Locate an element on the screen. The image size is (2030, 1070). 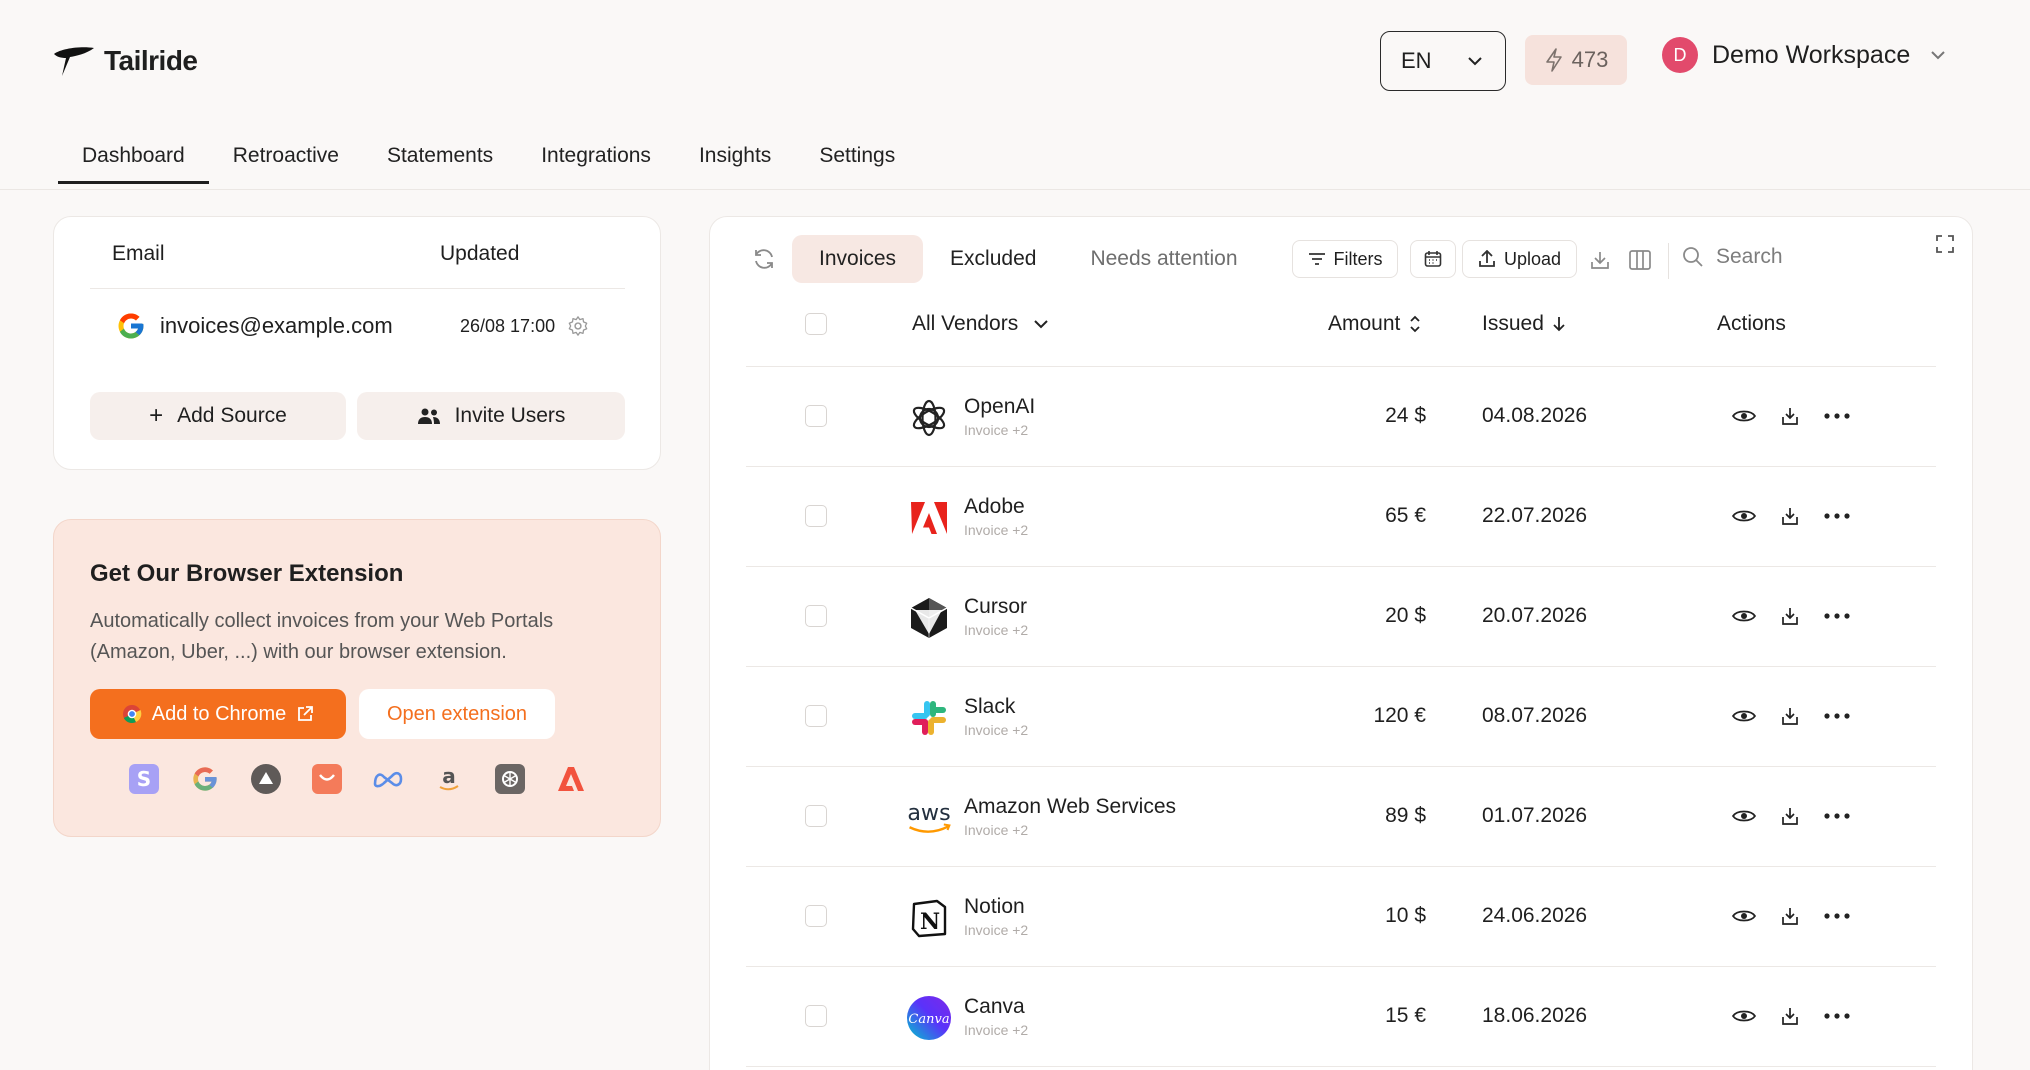
add-to-chrome-button: Add to Chrome is located at coordinates (218, 714).